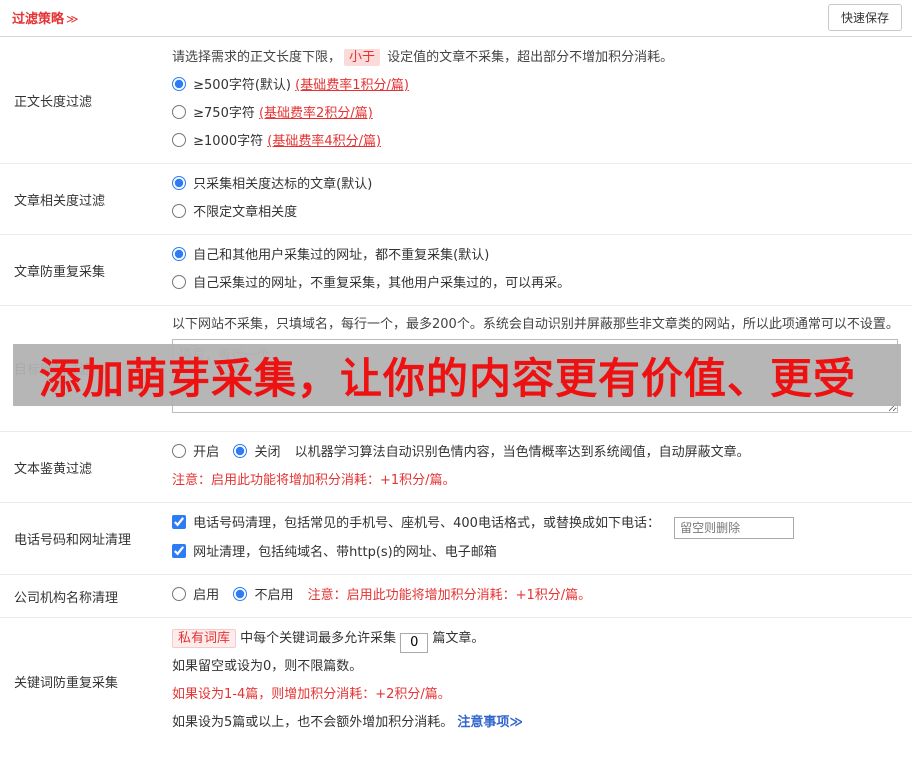 Image resolution: width=912 pixels, height=768 pixels. Describe the element at coordinates (528, 57) in the screenshot. I see `desc-text-after: 设定值的文章不采集，超出部分不增加积分消耗。` at that location.